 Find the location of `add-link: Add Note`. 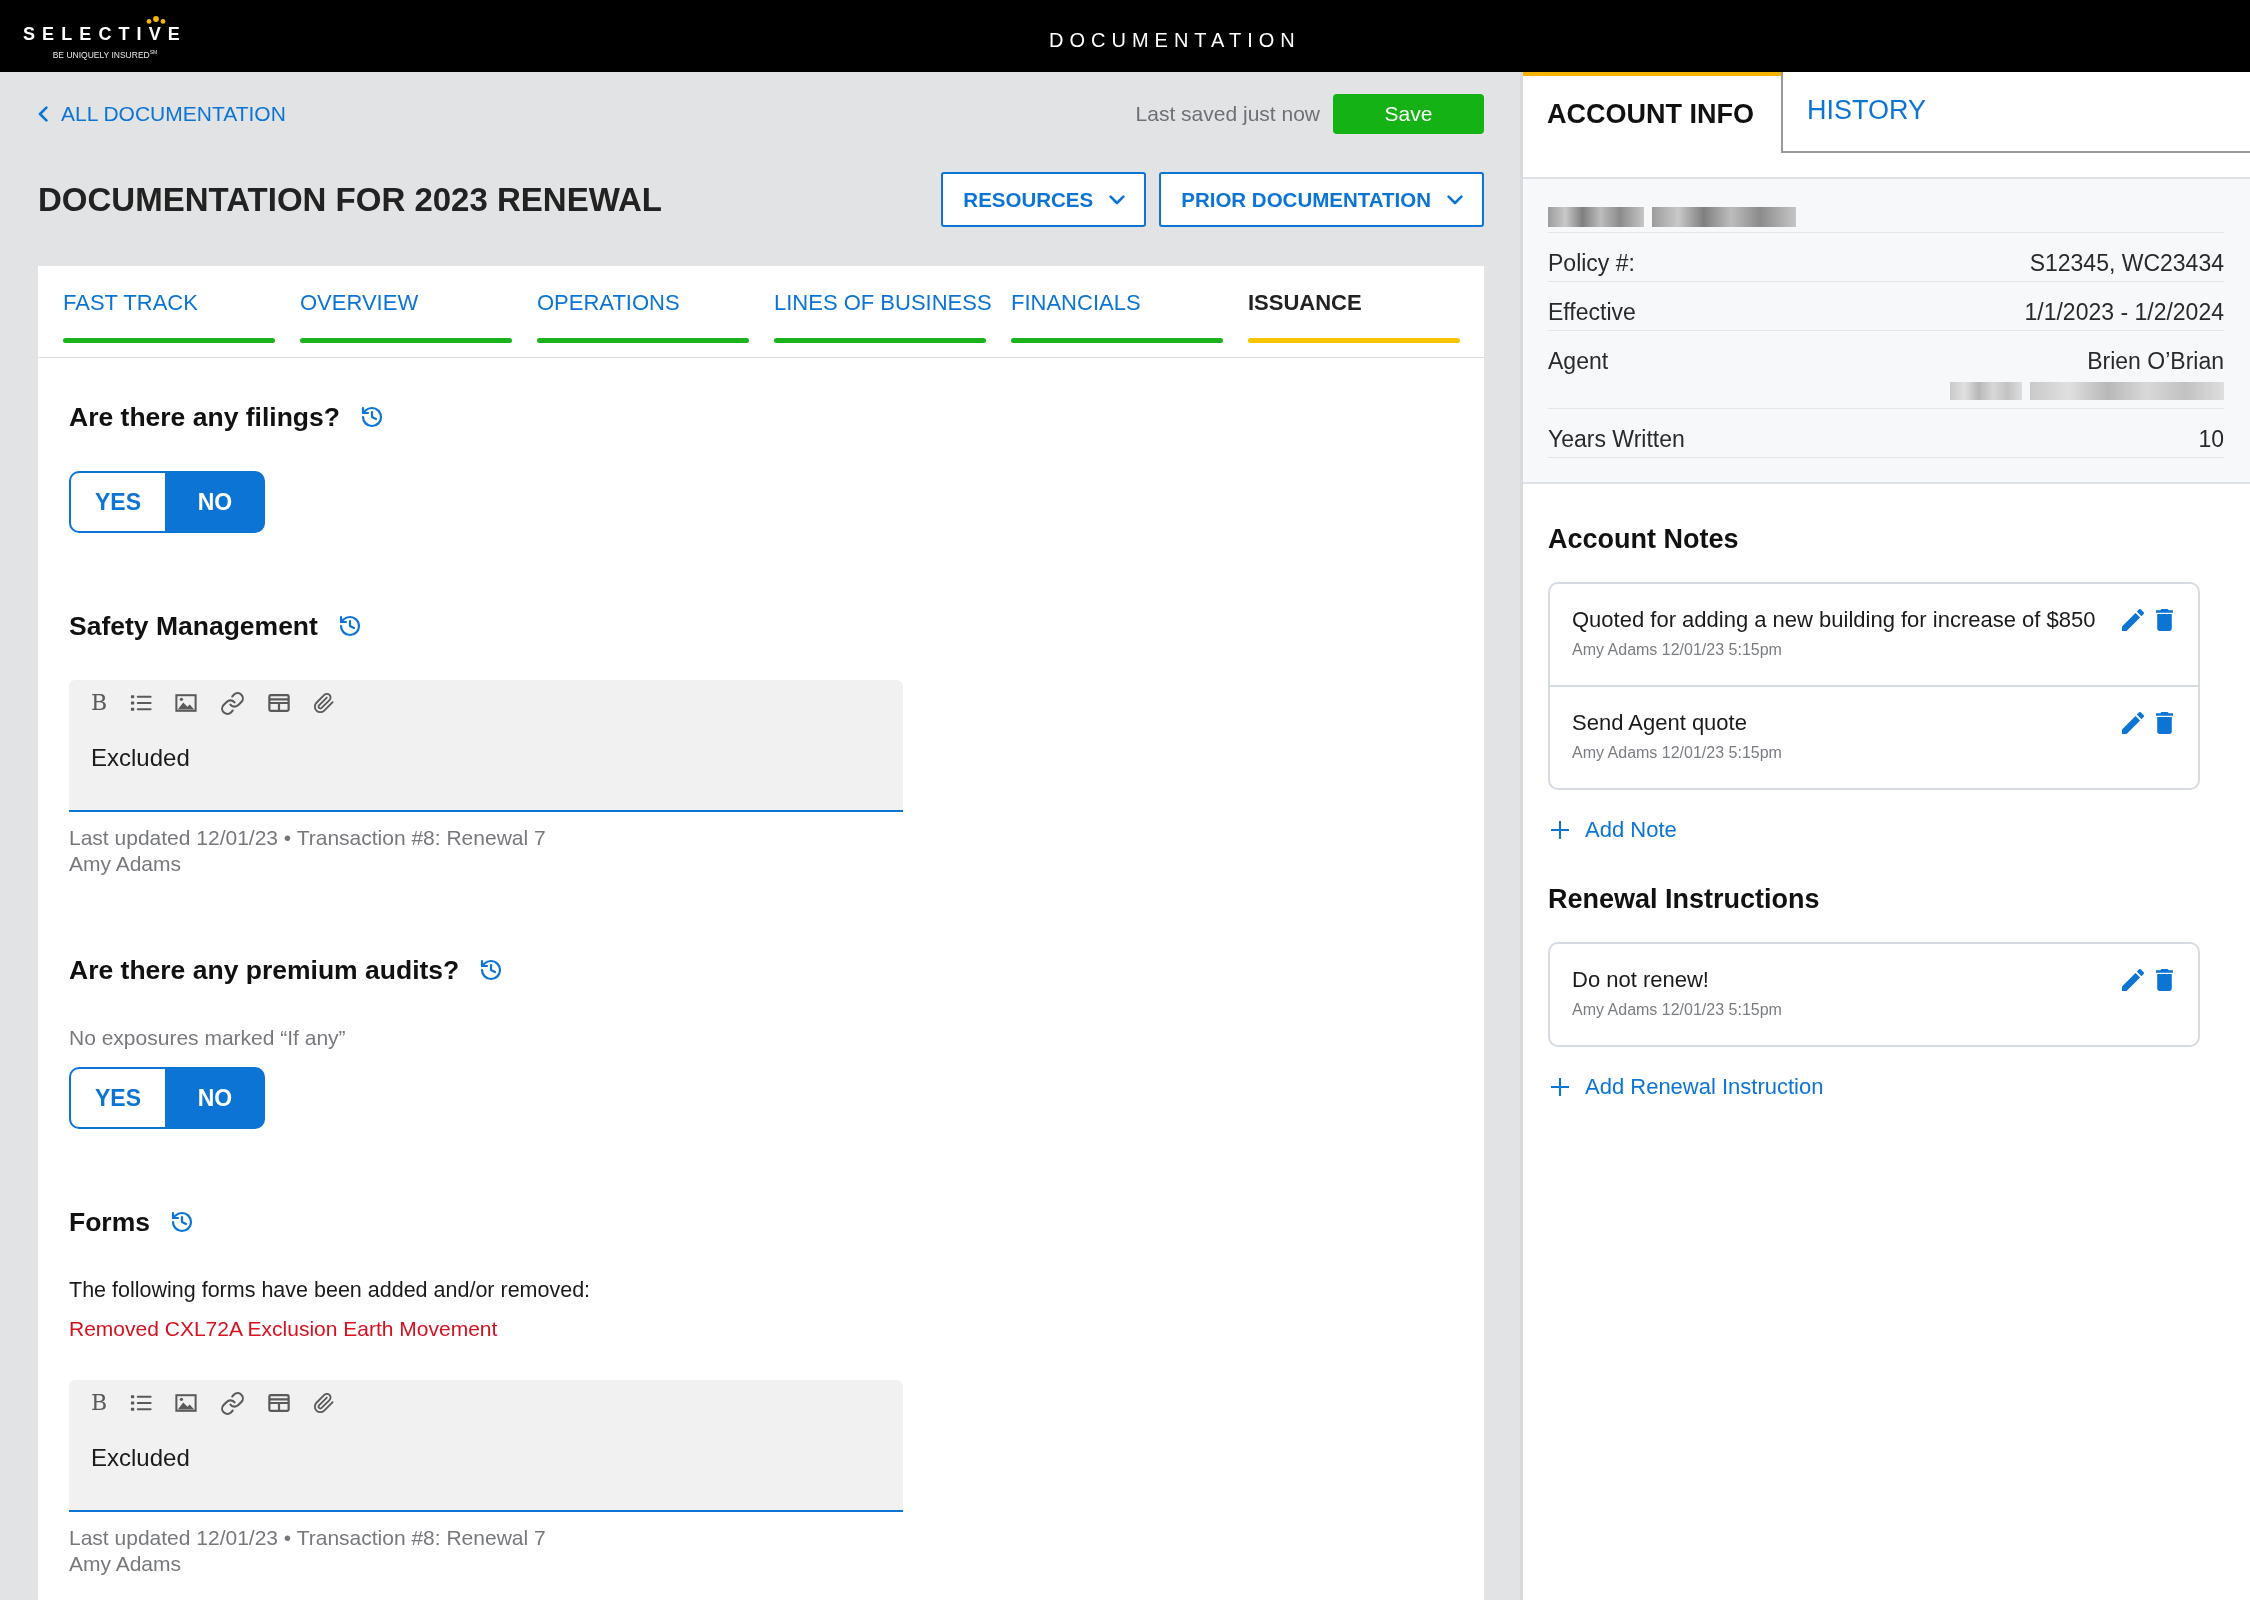

add-link: Add Note is located at coordinates (1613, 830).